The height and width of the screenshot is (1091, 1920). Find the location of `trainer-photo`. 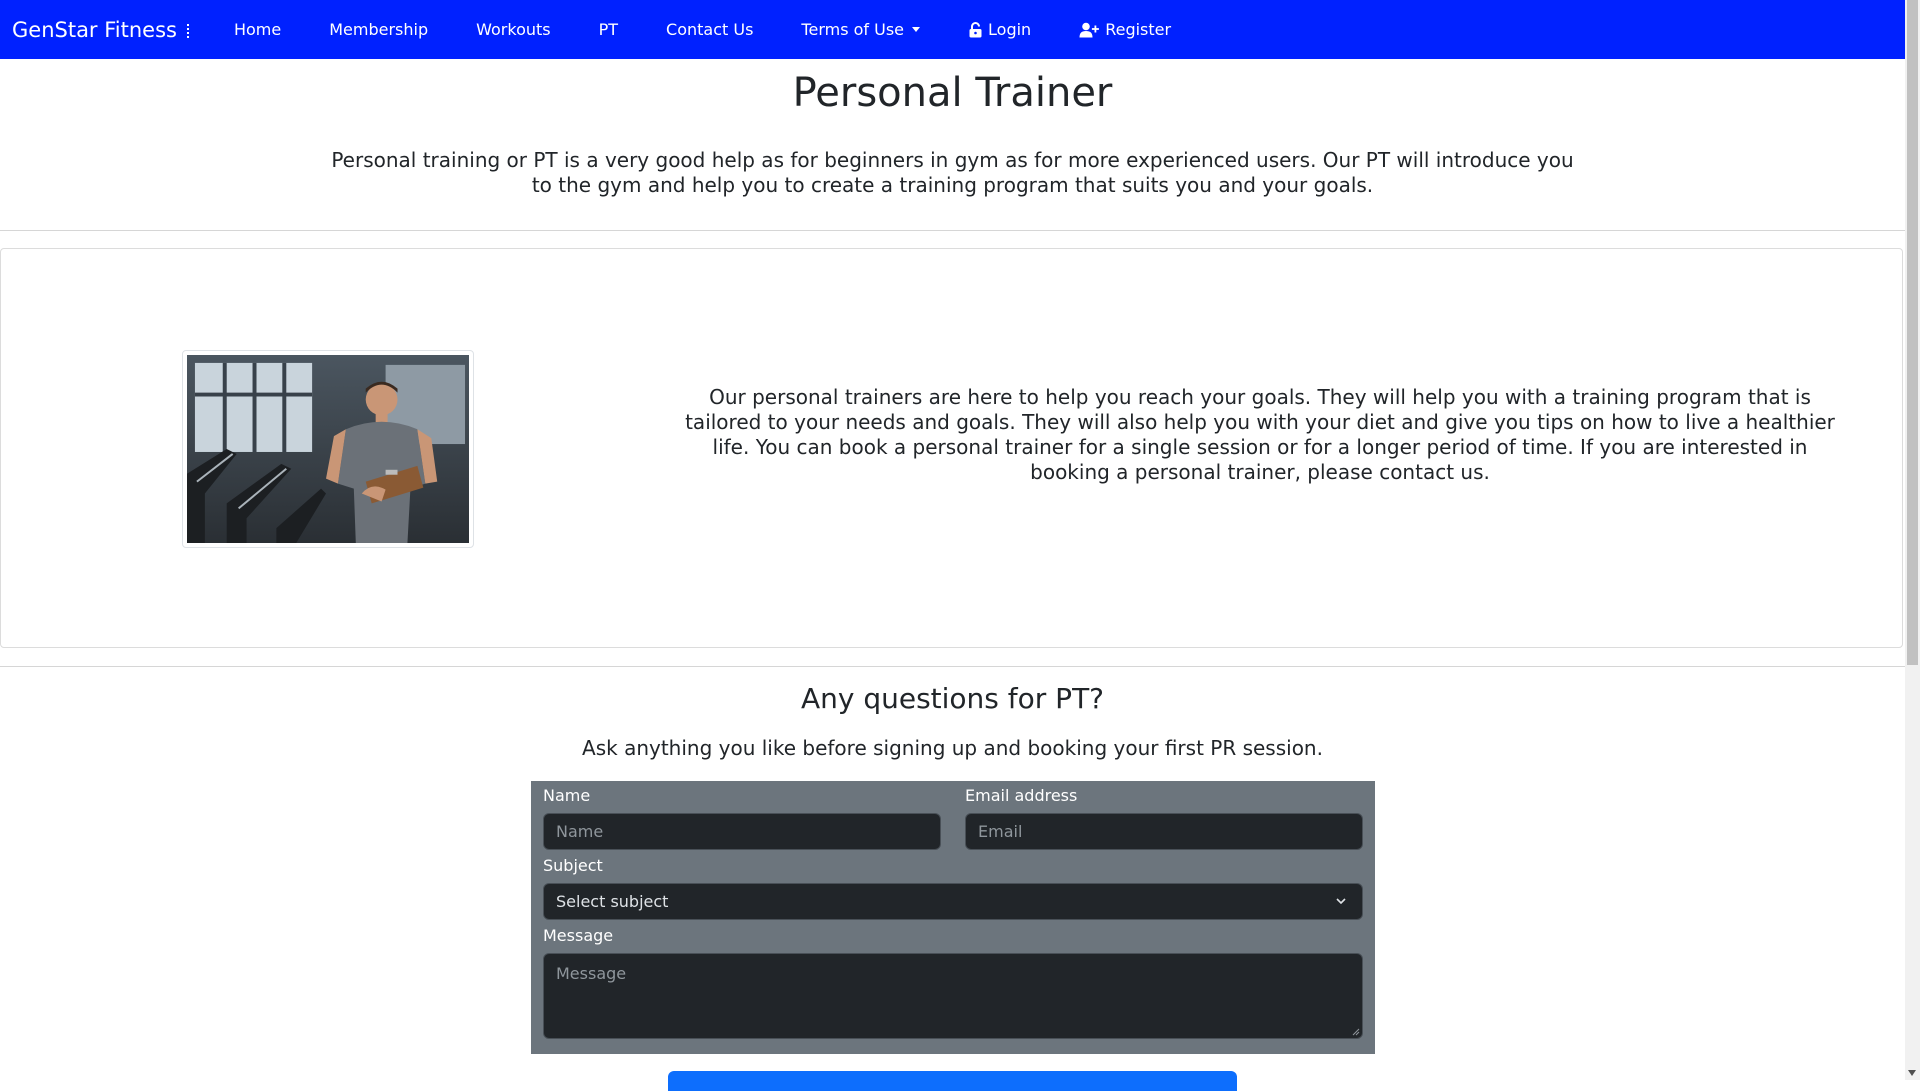

trainer-photo is located at coordinates (328, 449).